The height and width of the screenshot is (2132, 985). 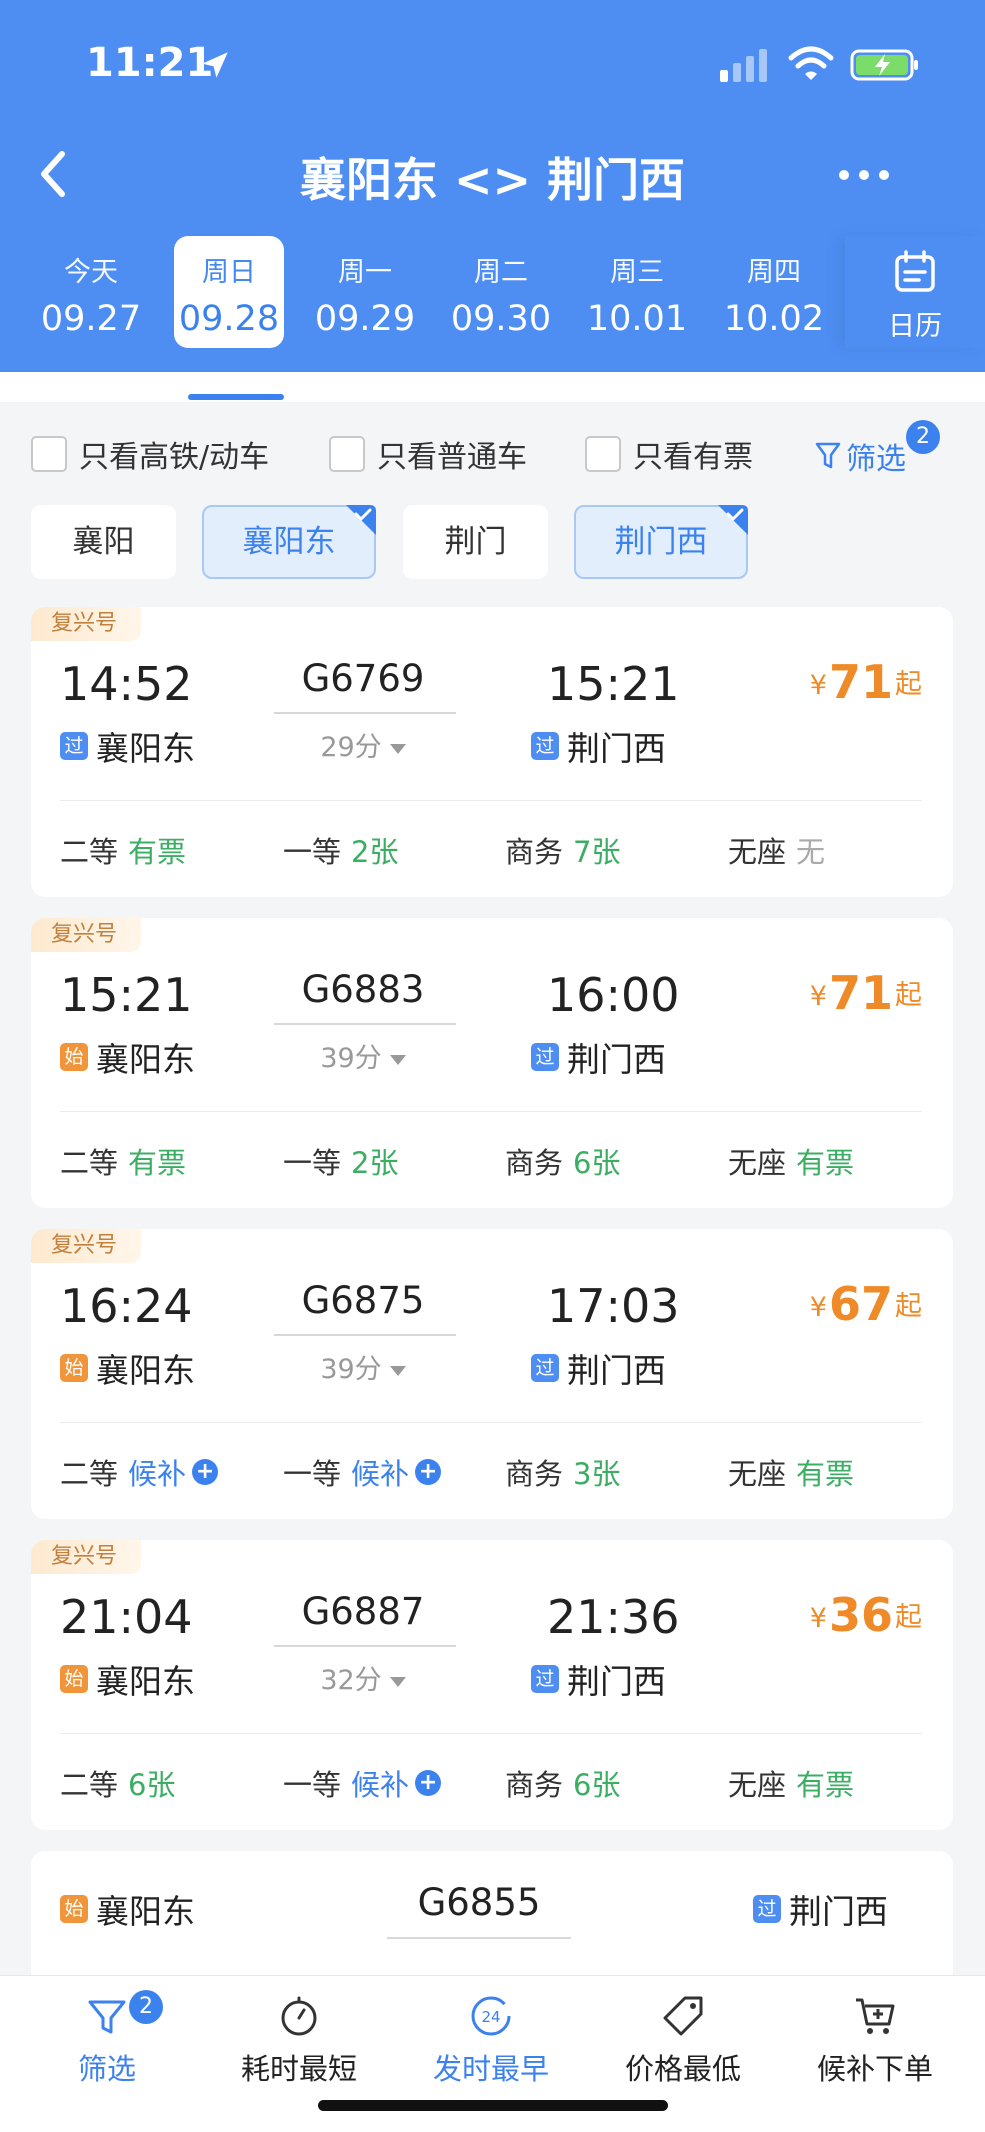 I want to click on location-arrow-icon, so click(x=215, y=65).